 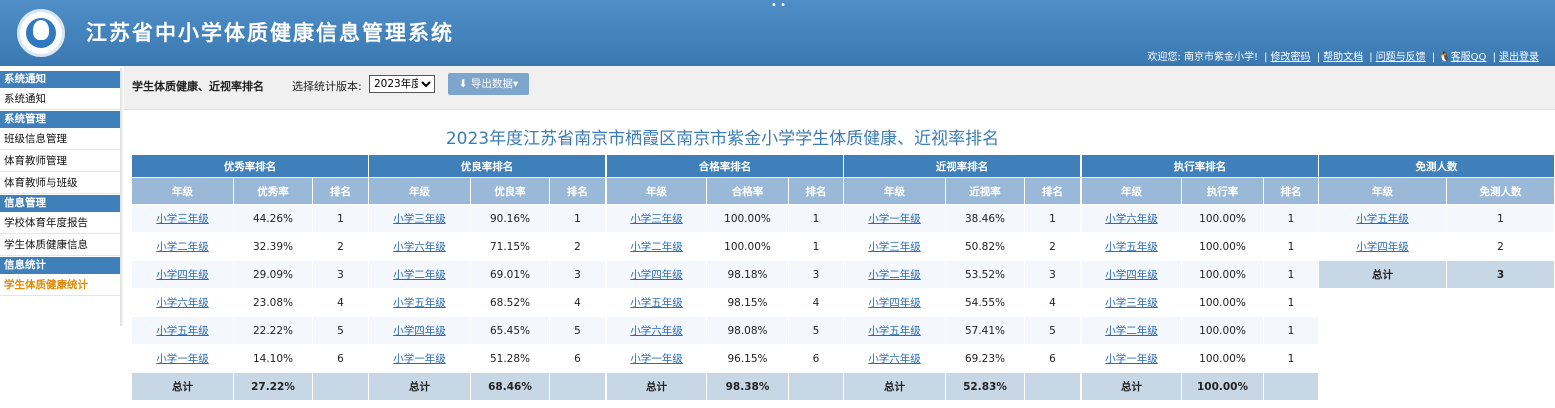 I want to click on logout-link: 退出登录, so click(x=1519, y=57).